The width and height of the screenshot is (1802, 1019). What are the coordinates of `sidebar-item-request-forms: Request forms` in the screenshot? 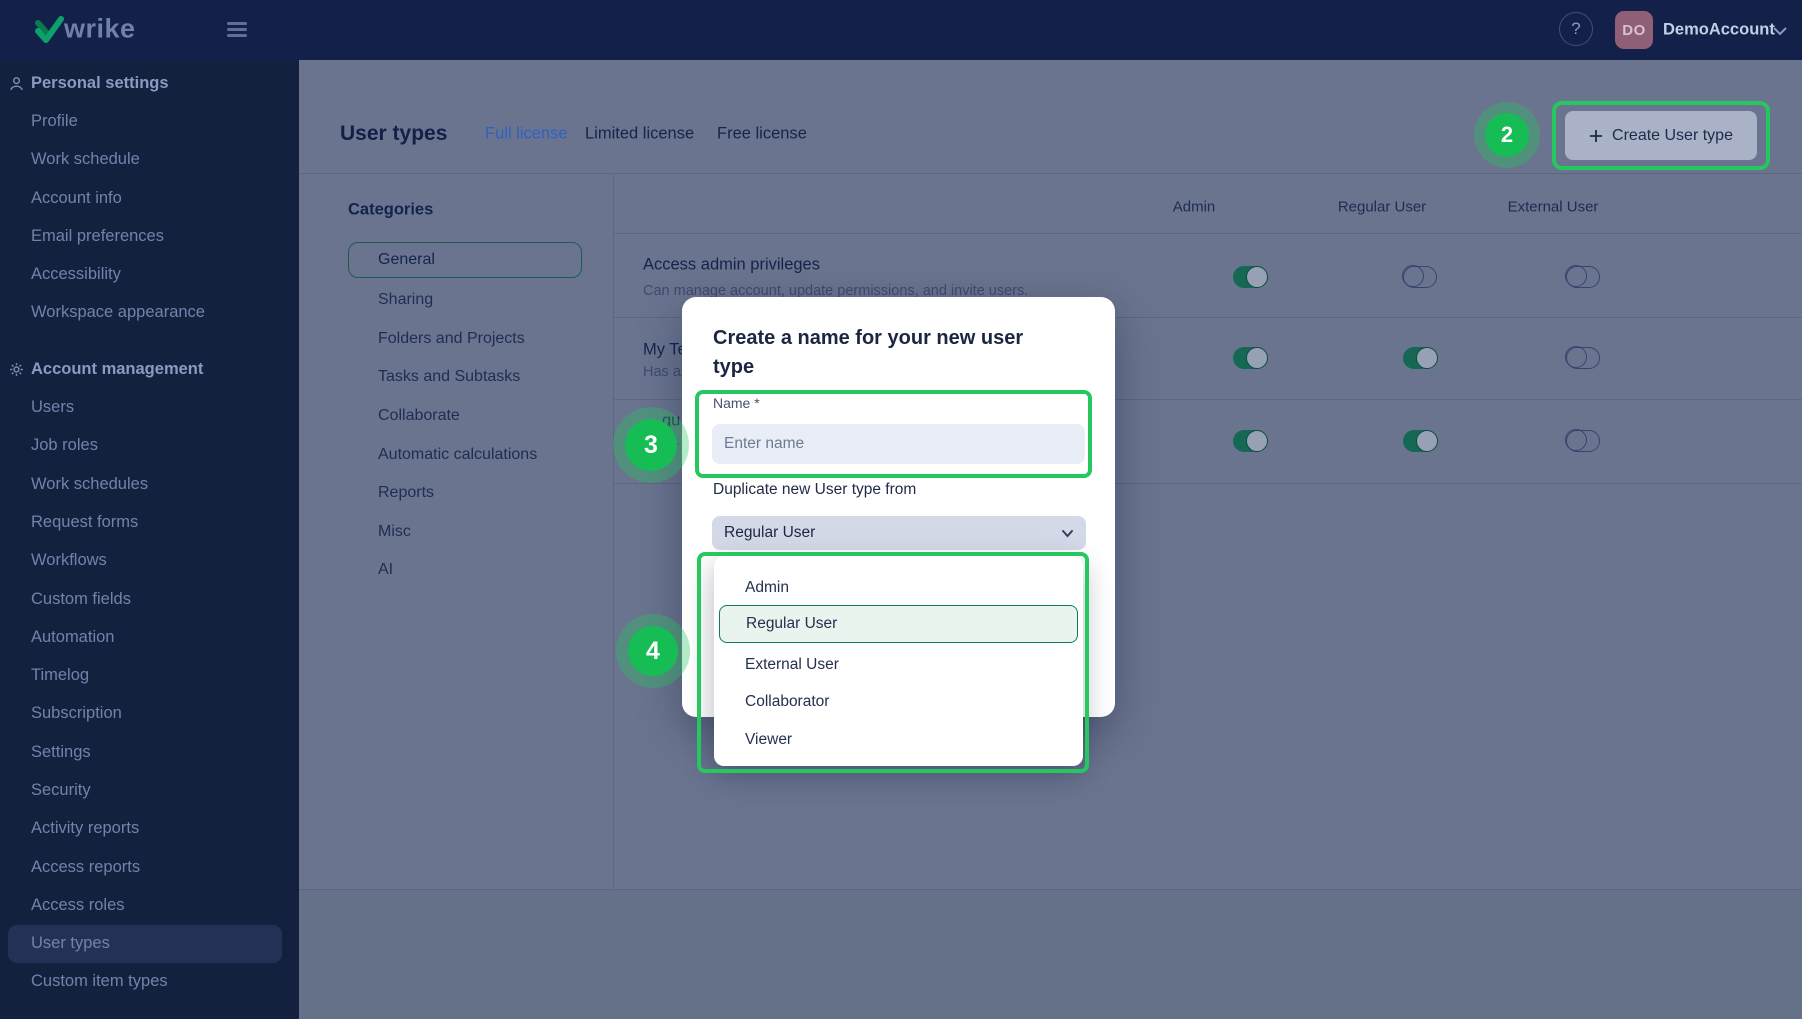 It's located at (149, 522).